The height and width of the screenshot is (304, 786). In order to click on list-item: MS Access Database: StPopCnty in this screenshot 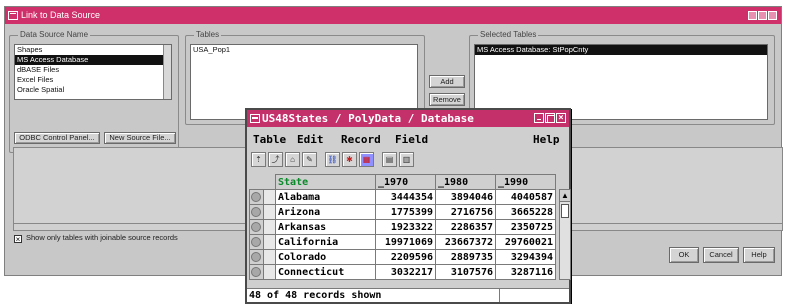, I will do `click(621, 50)`.